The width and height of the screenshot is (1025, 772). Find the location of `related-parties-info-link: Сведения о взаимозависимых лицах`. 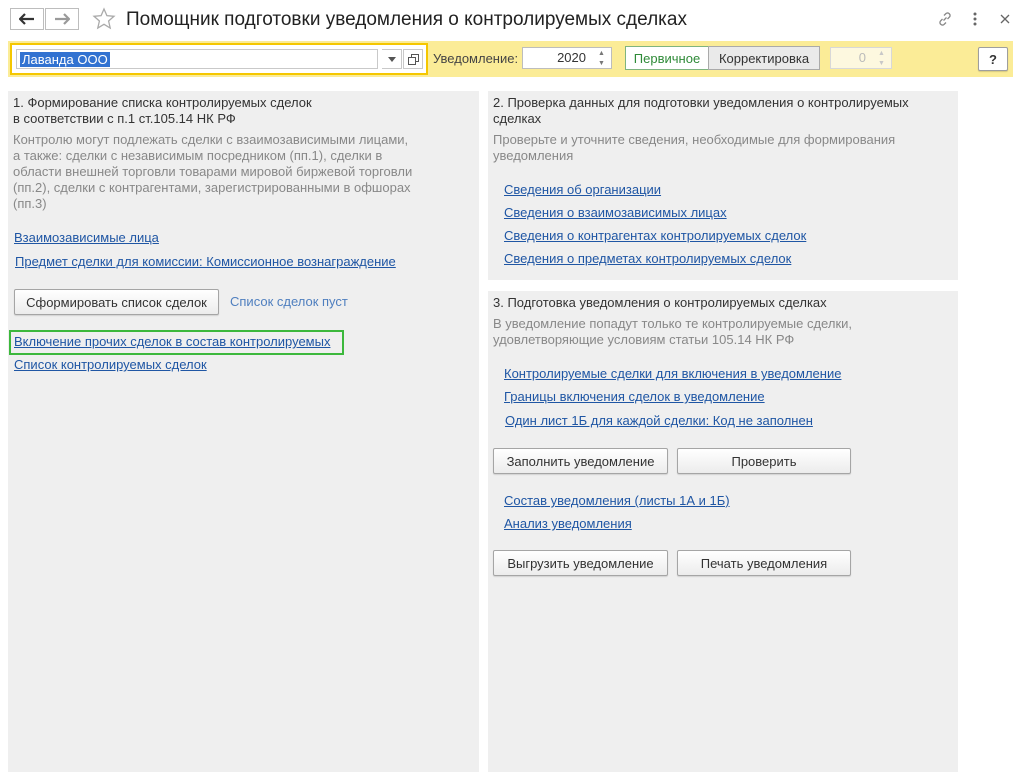

related-parties-info-link: Сведения о взаимозависимых лицах is located at coordinates (615, 212).